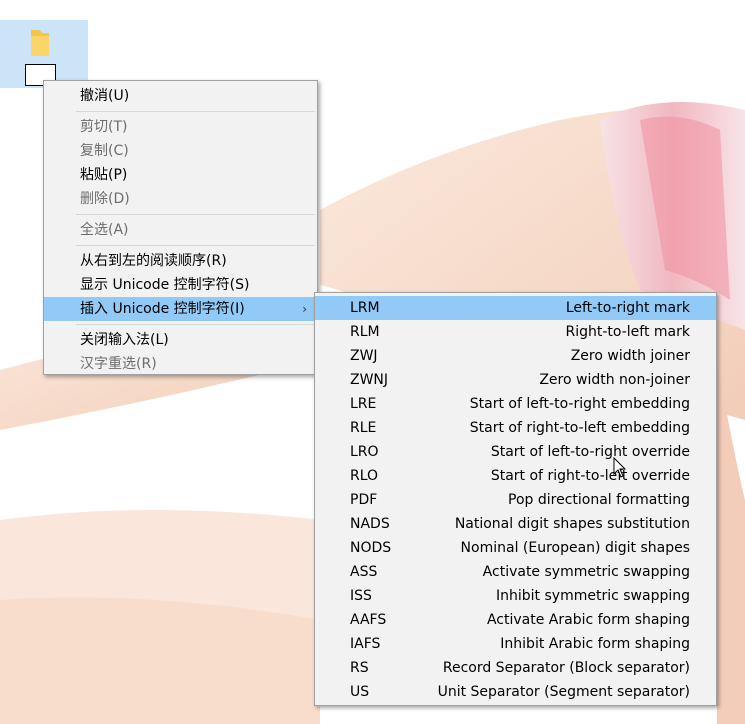  What do you see at coordinates (368, 620) in the screenshot?
I see `control-code: AAFS` at bounding box center [368, 620].